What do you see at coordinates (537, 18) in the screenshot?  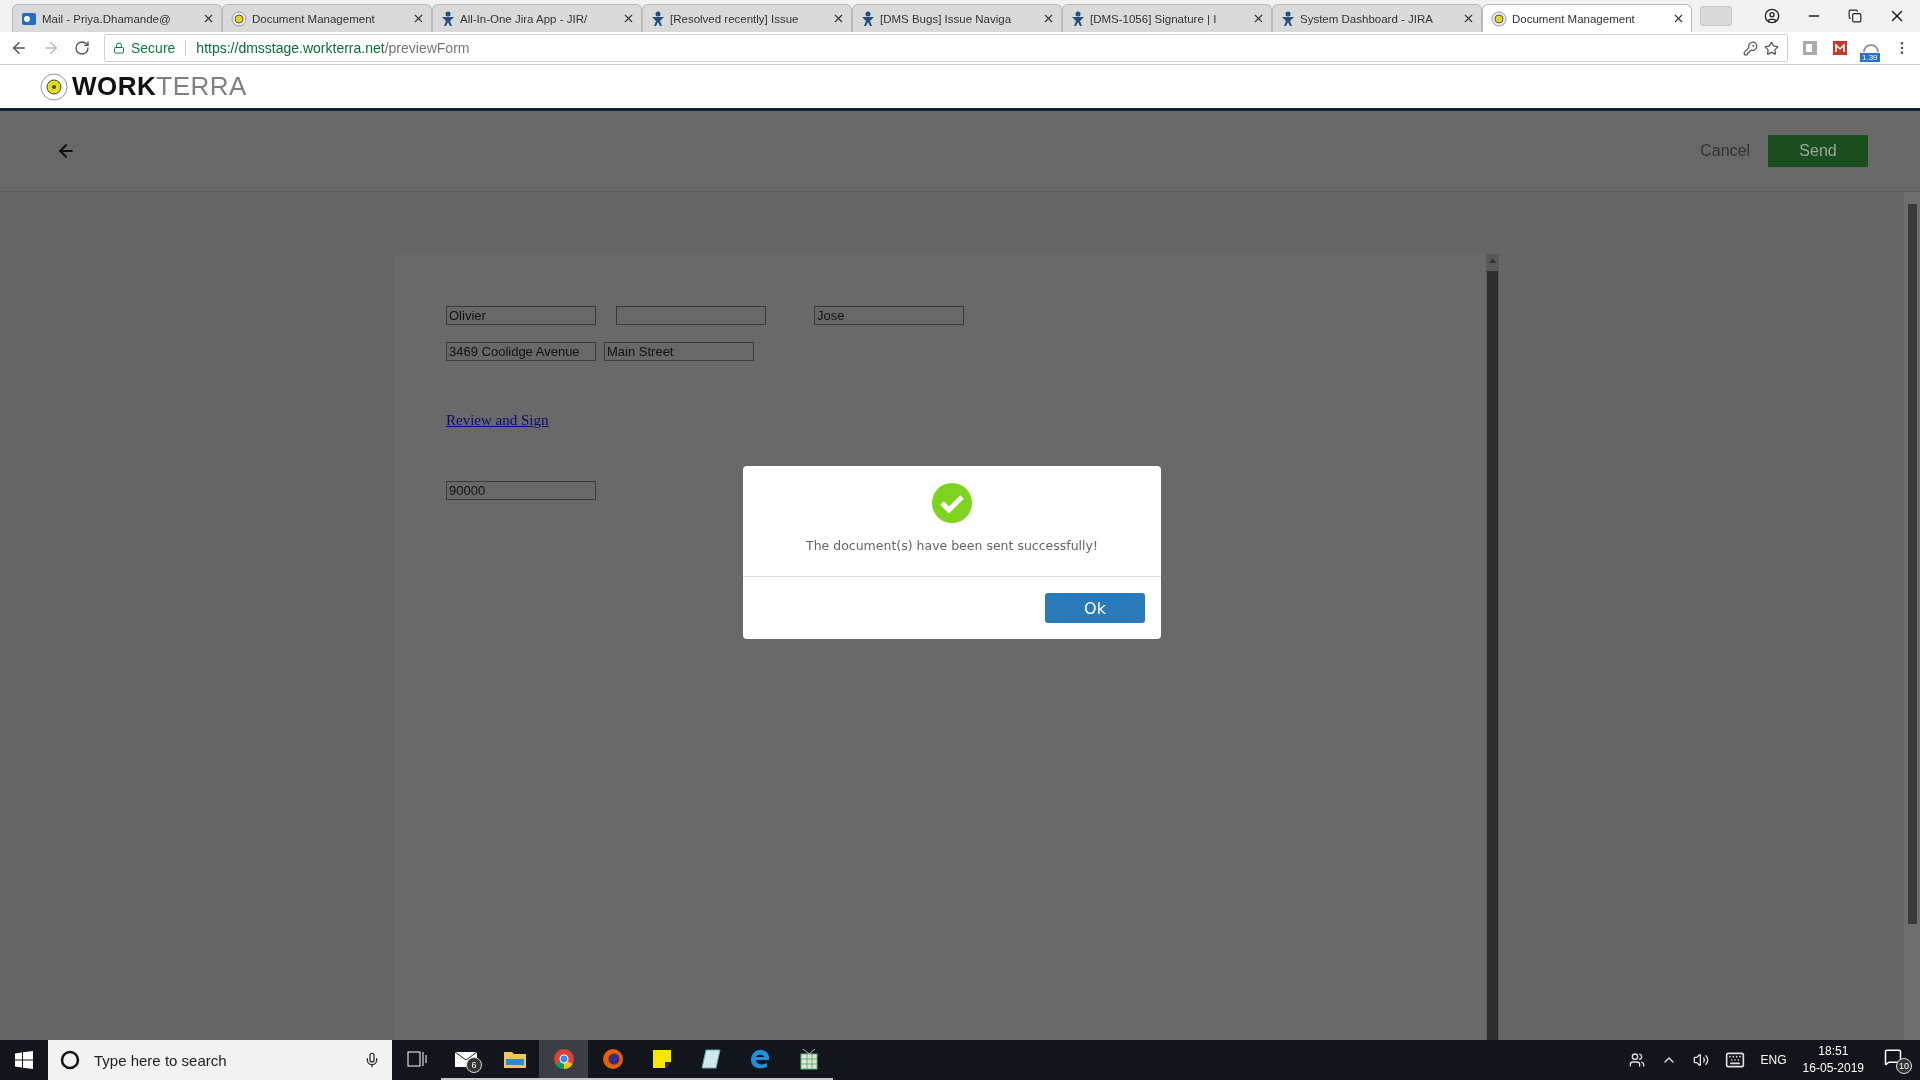 I see `browser-tab: All-In-One Jira App - JIR/` at bounding box center [537, 18].